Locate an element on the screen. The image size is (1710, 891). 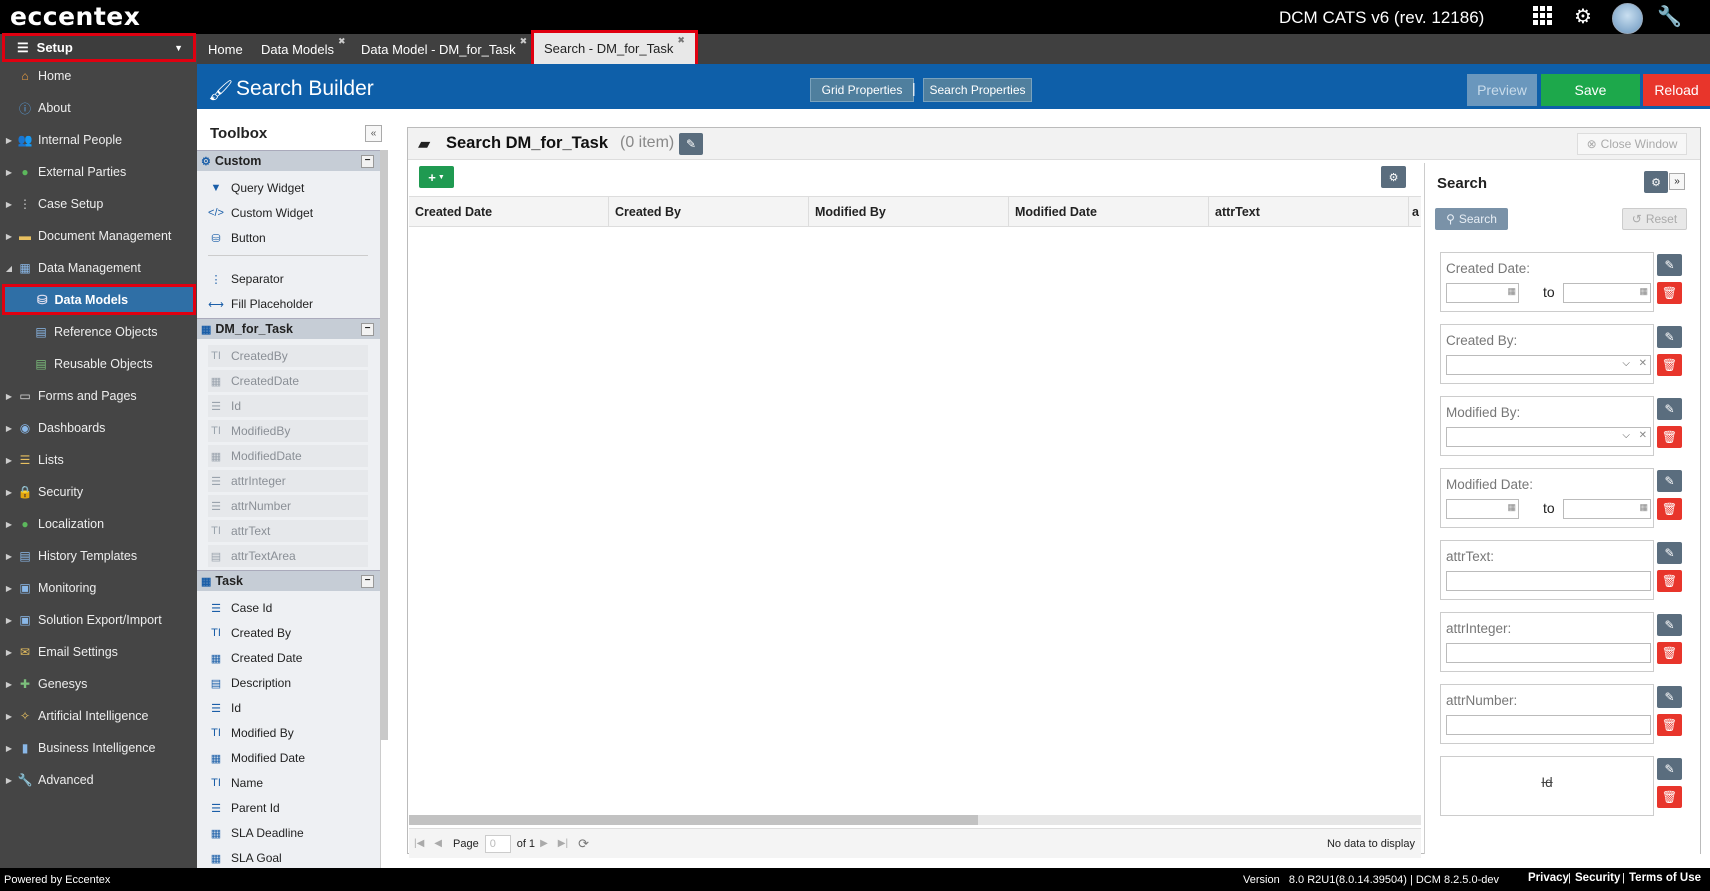
search-button: ⚲ Search is located at coordinates (1471, 219).